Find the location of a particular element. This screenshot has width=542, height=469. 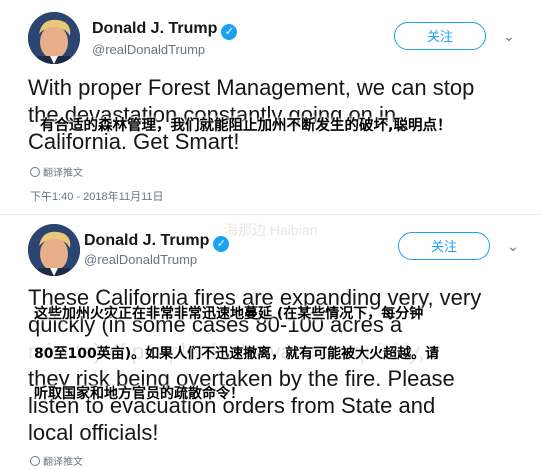

translation-caption: 80至100英亩)。如果人们不迅速撤离，就有可能被大火超越。请 is located at coordinates (237, 354).